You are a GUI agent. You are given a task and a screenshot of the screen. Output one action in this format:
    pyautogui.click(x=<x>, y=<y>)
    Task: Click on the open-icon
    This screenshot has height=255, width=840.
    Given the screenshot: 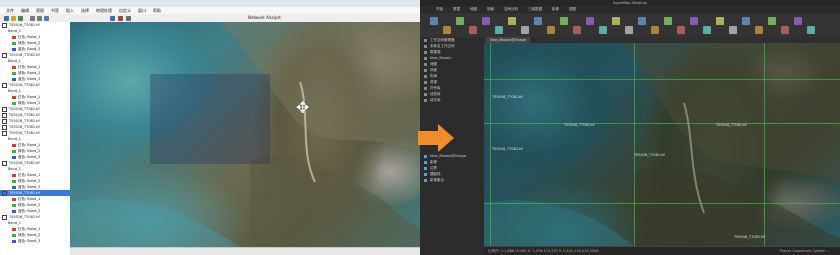 What is the action you would take?
    pyautogui.click(x=13, y=18)
    